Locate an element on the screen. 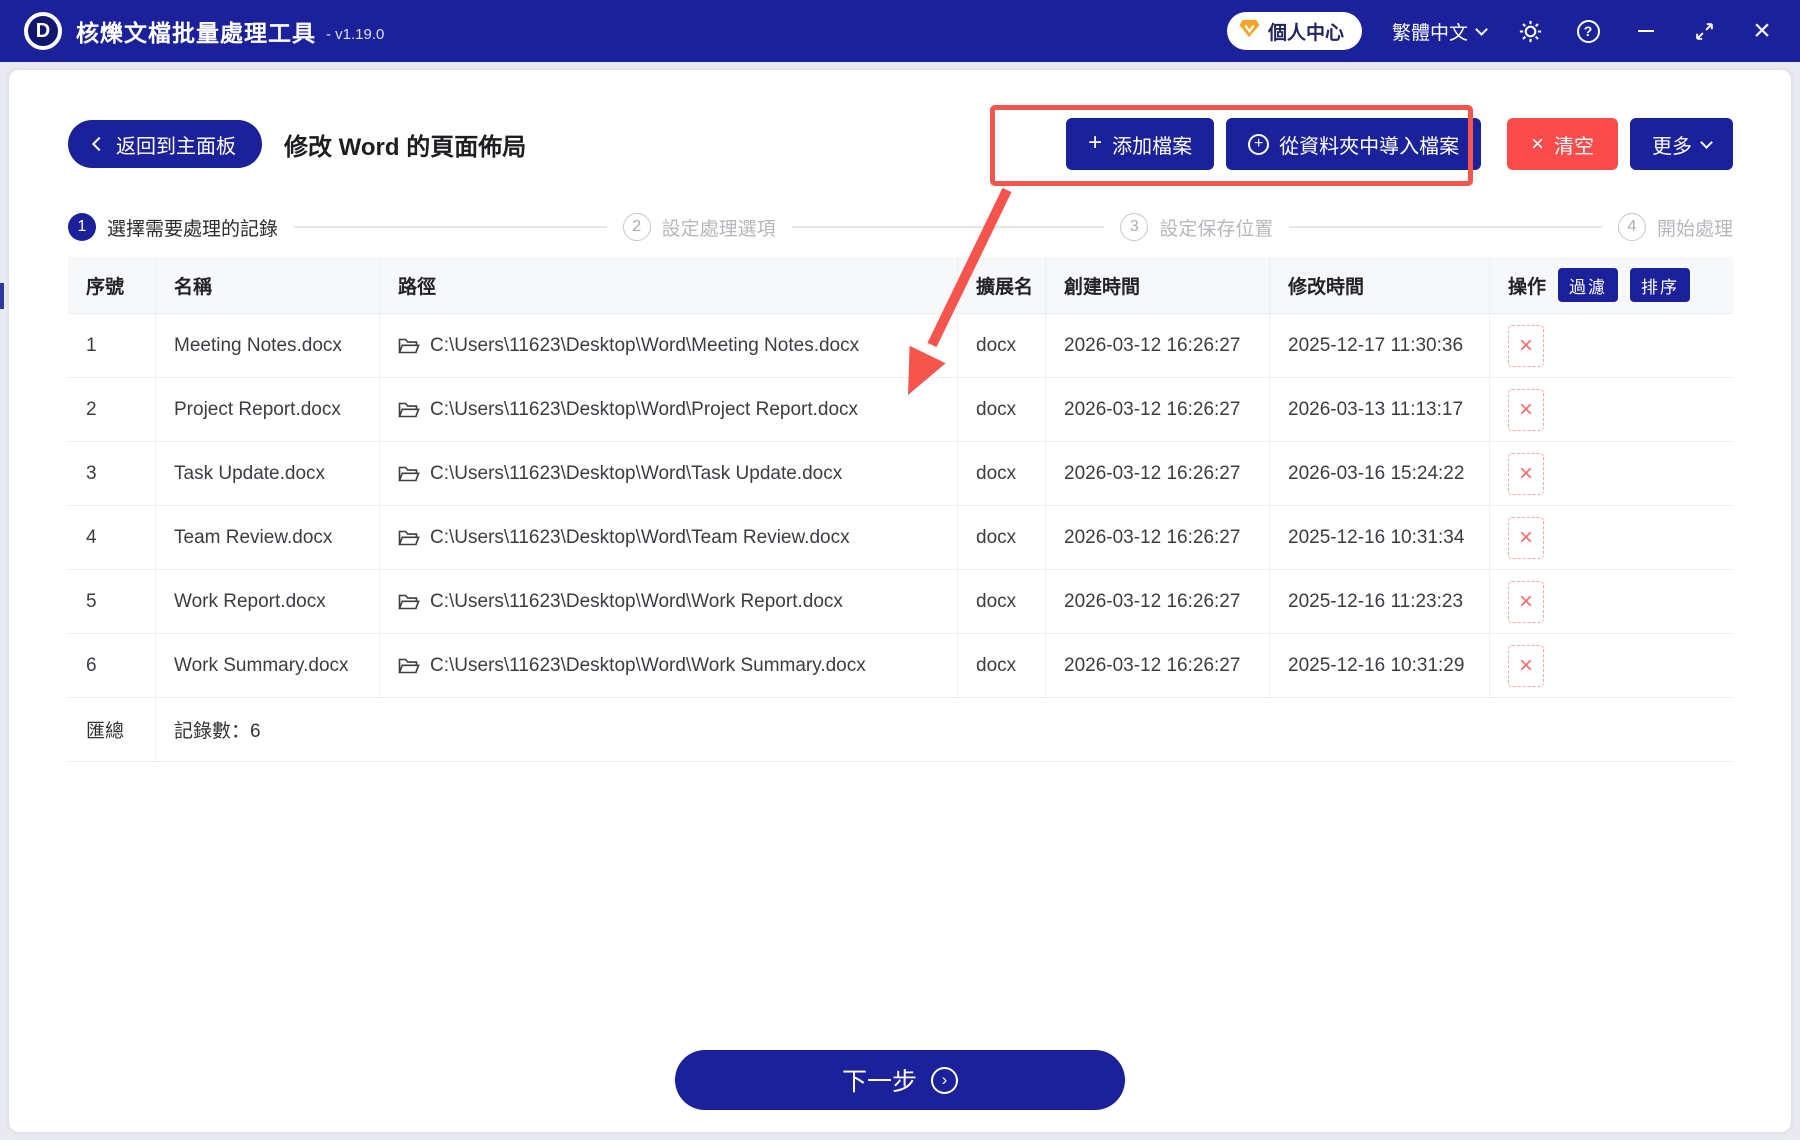 The height and width of the screenshot is (1140, 1800). import-from-folder-button: + 從資料夾中導入檔案 is located at coordinates (1354, 144).